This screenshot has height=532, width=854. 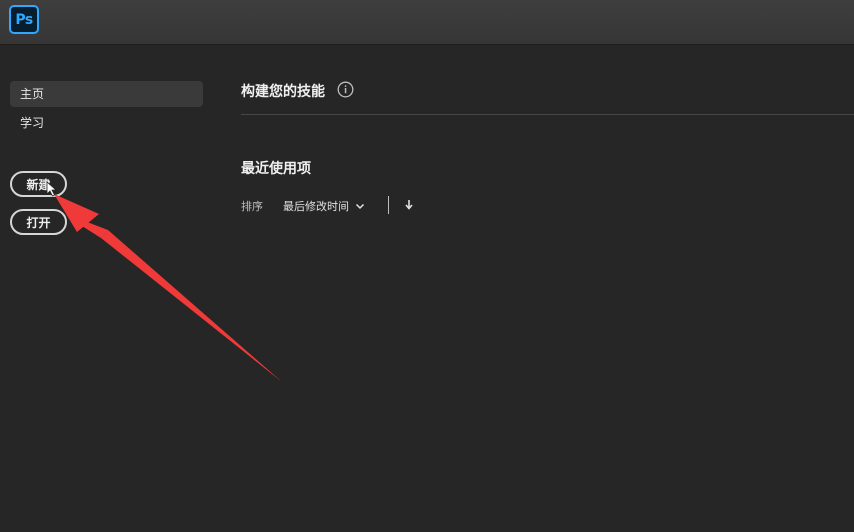 What do you see at coordinates (38, 184) in the screenshot?
I see `new-button: 新建` at bounding box center [38, 184].